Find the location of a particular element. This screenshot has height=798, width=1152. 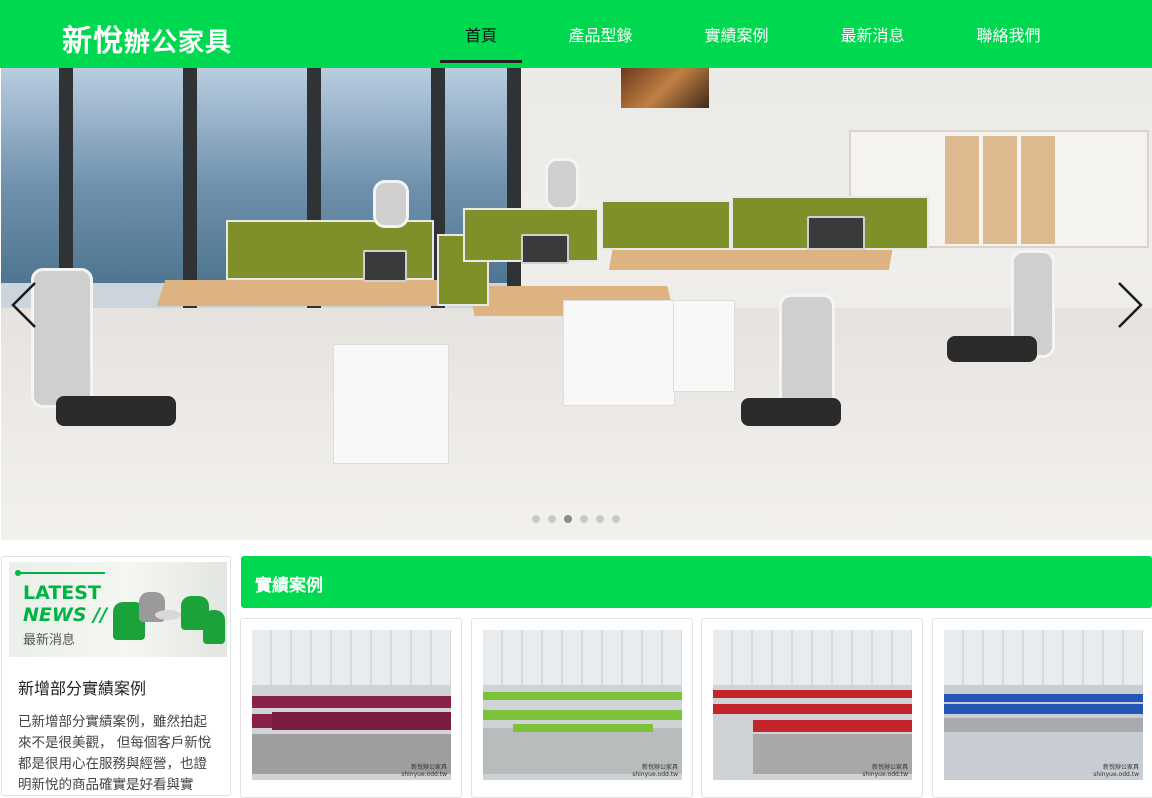

case-thumbnail-2: 新悅辦公家具 shinyue.odd.tw is located at coordinates (582, 705).